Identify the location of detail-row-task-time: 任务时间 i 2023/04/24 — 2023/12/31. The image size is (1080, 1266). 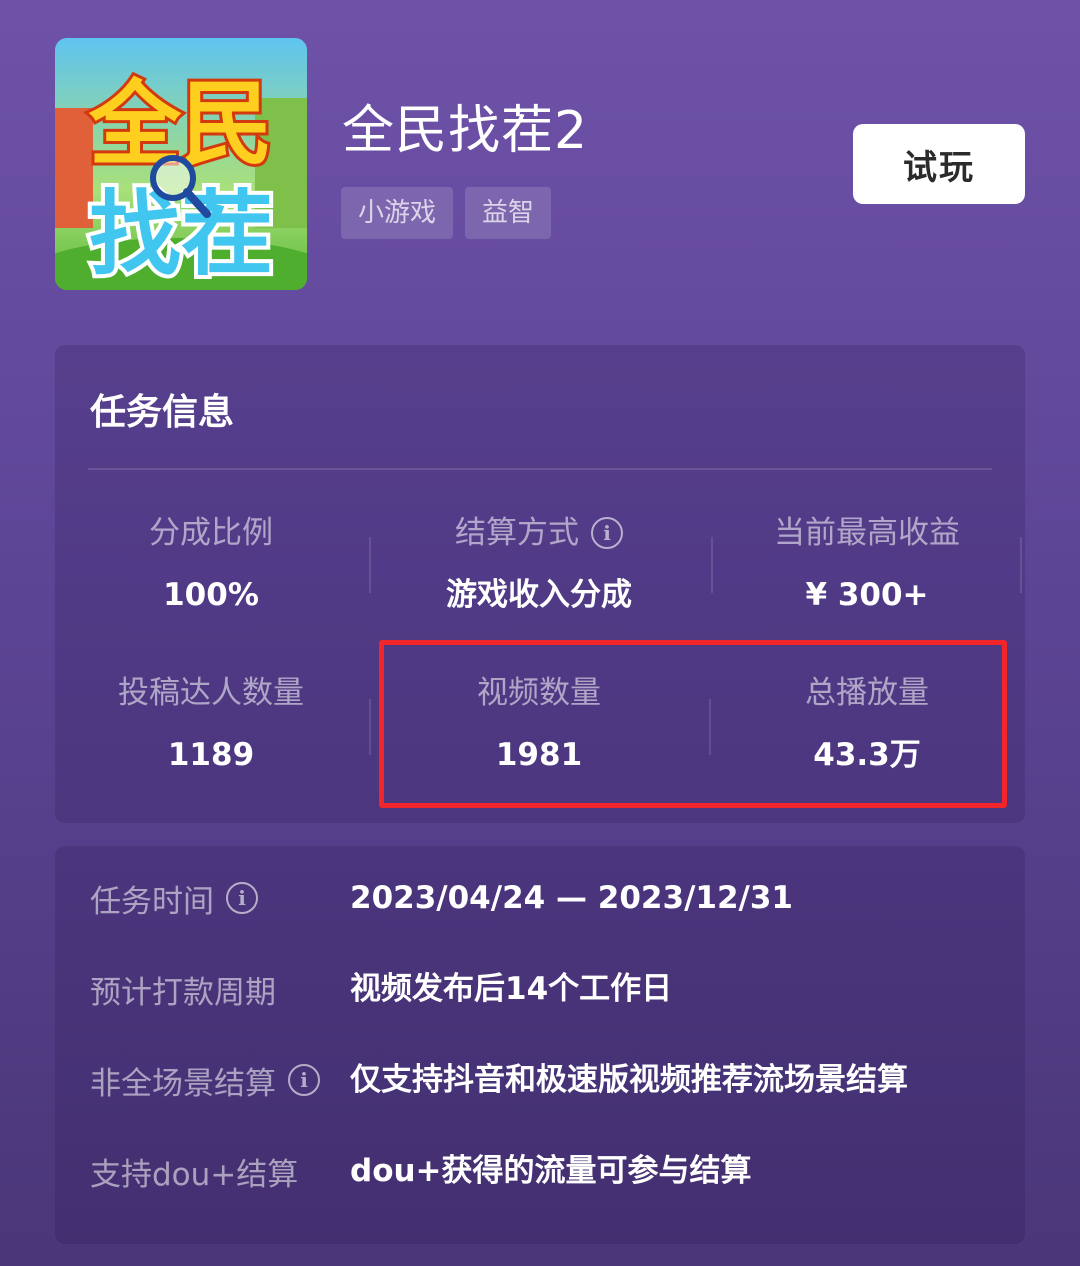
(555, 898).